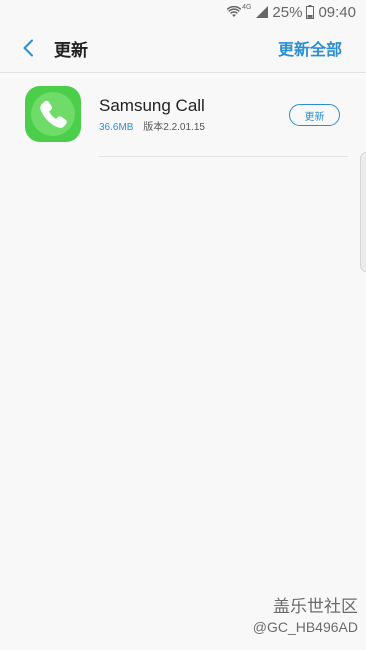  Describe the element at coordinates (71, 50) in the screenshot. I see `page-title: 更新` at that location.